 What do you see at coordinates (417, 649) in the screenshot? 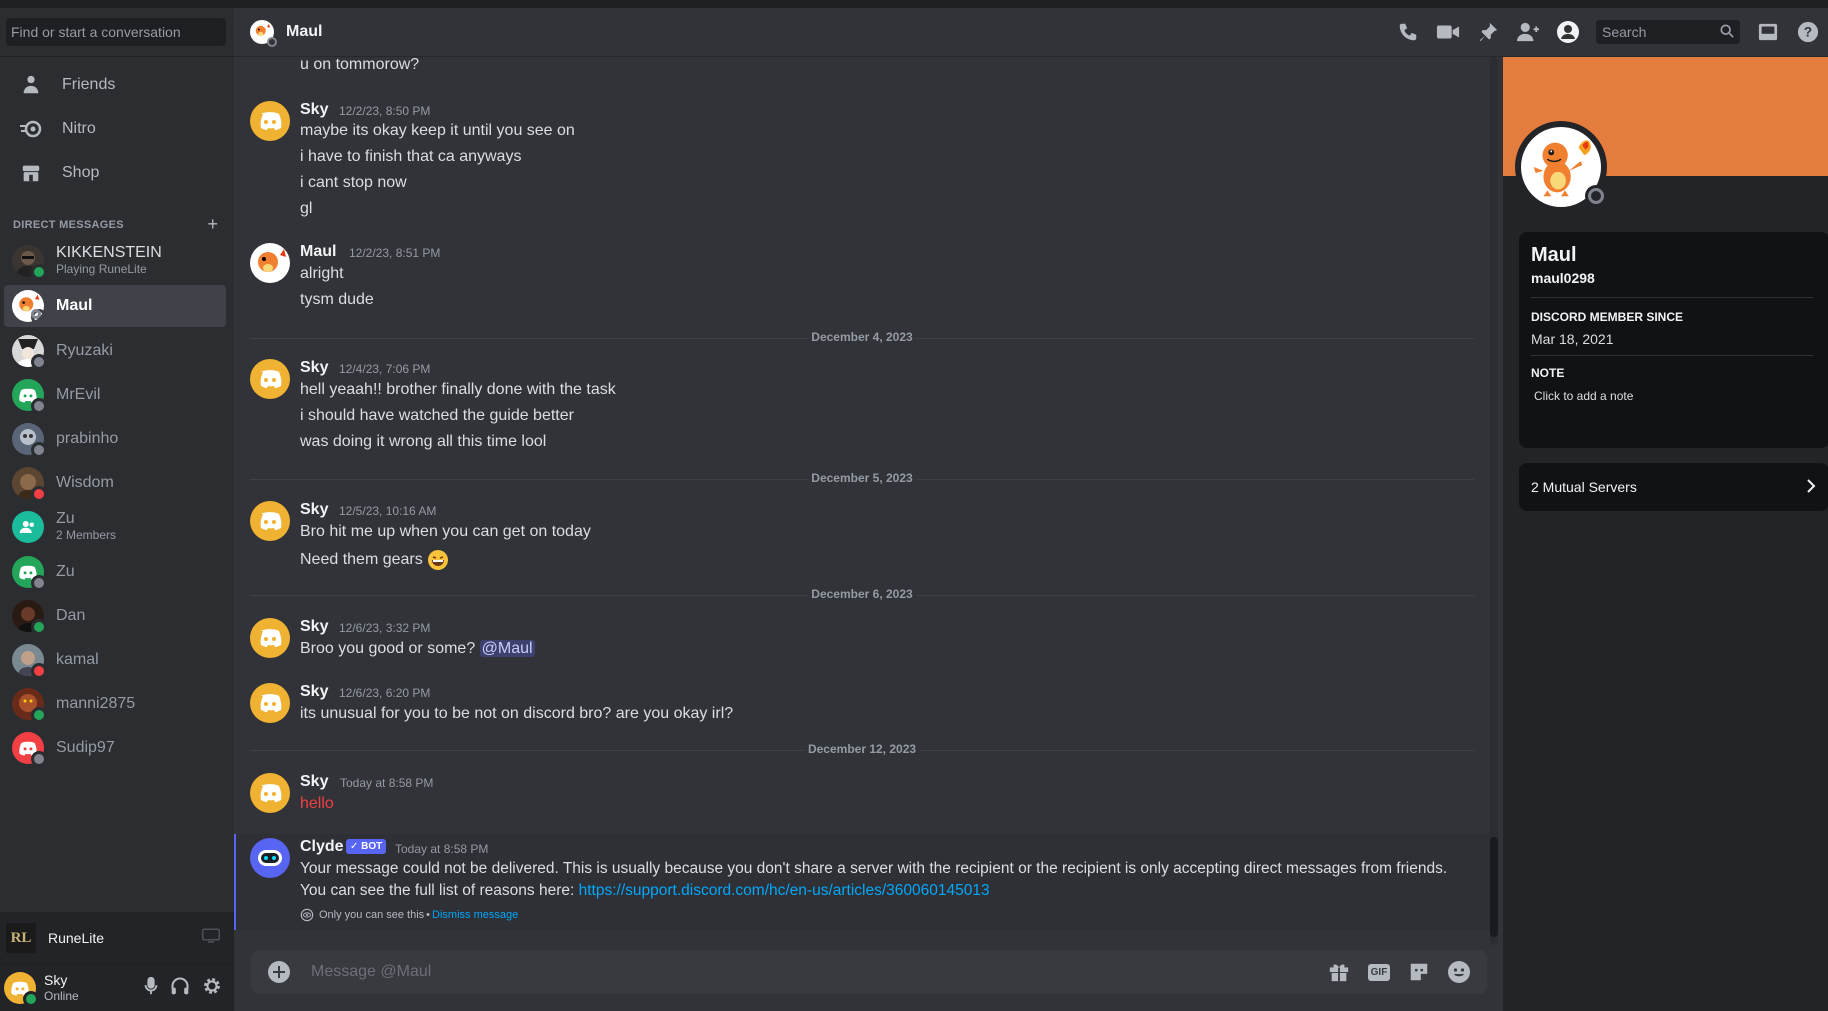
I see `message-text-row: Broo you good or some? @Maul` at bounding box center [417, 649].